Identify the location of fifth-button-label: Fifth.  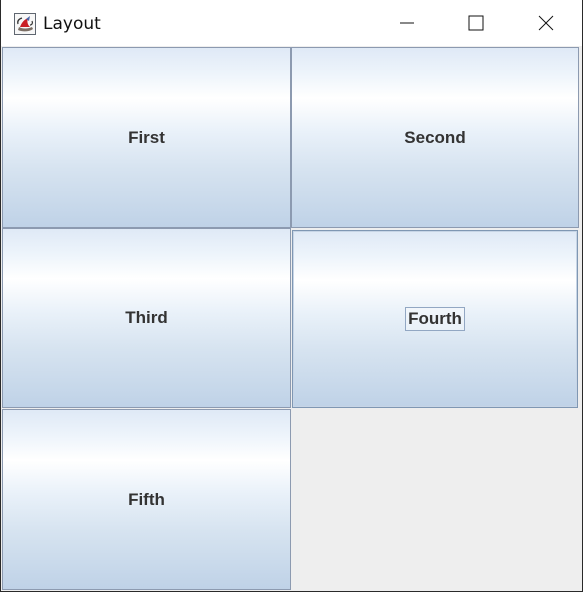
(146, 499).